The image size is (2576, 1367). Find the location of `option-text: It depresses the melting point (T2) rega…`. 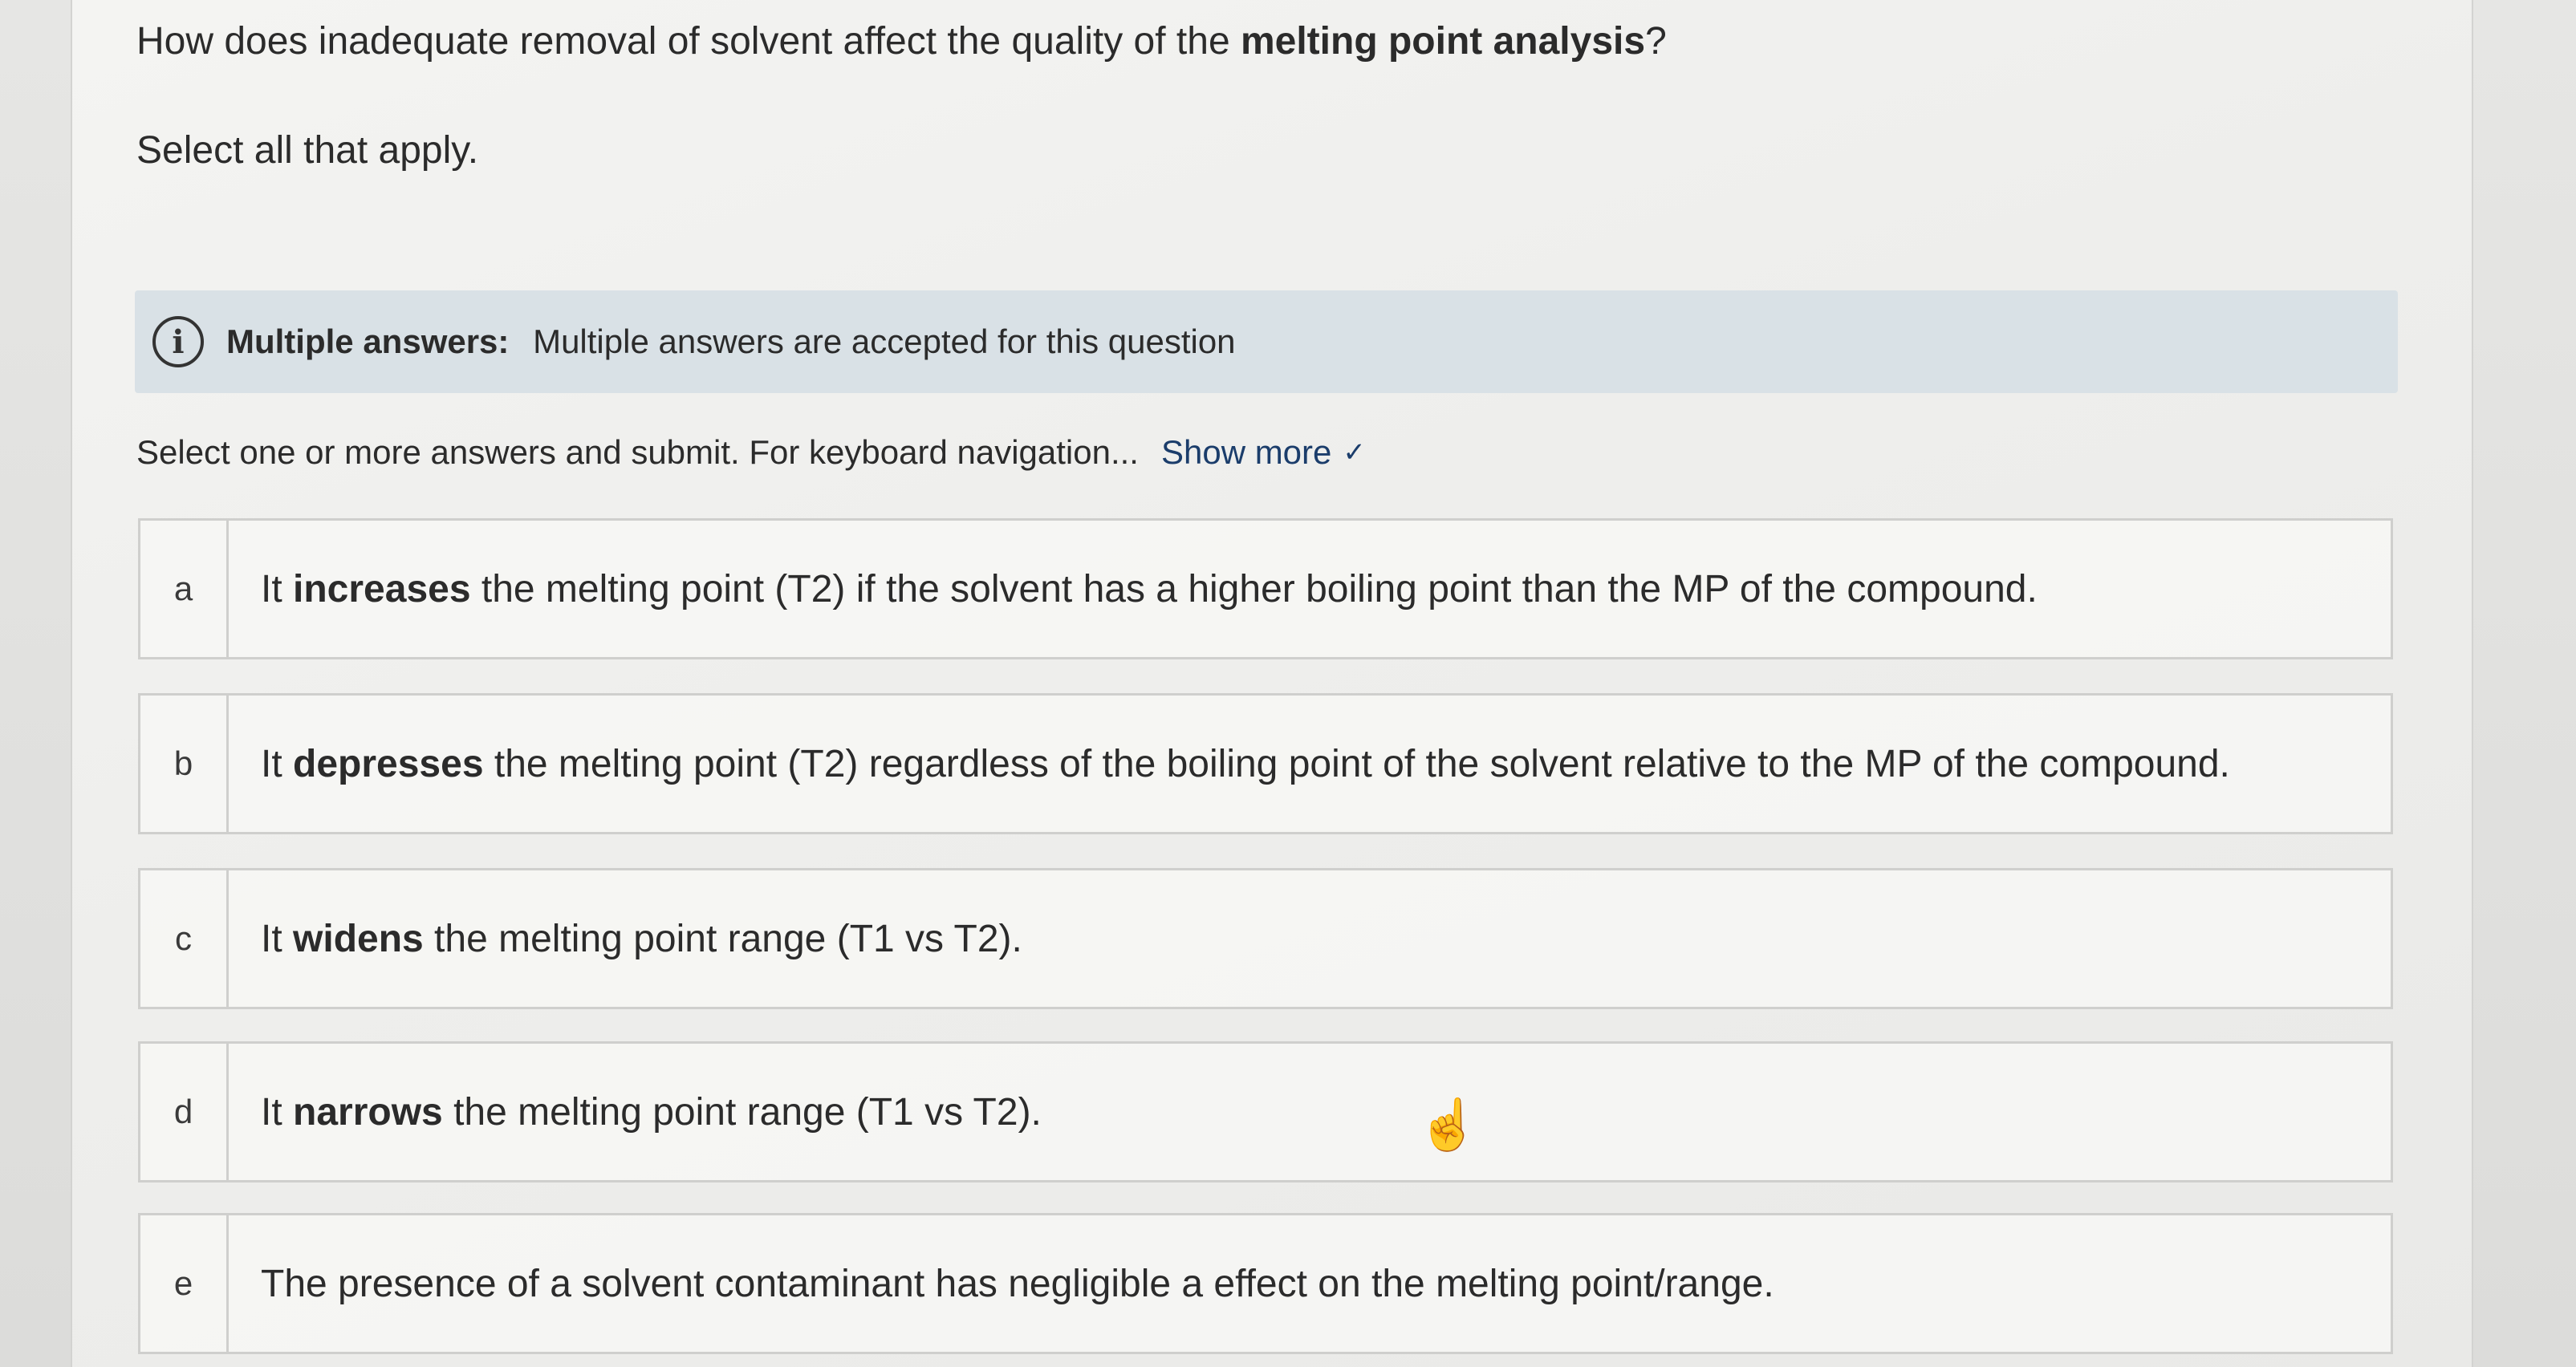

option-text: It depresses the melting point (T2) rega… is located at coordinates (1245, 763).